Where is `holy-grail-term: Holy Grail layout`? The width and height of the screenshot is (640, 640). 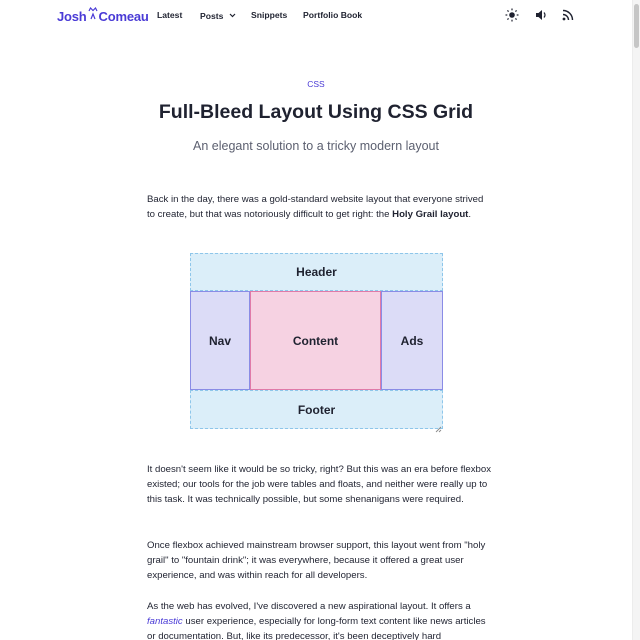 holy-grail-term: Holy Grail layout is located at coordinates (430, 214).